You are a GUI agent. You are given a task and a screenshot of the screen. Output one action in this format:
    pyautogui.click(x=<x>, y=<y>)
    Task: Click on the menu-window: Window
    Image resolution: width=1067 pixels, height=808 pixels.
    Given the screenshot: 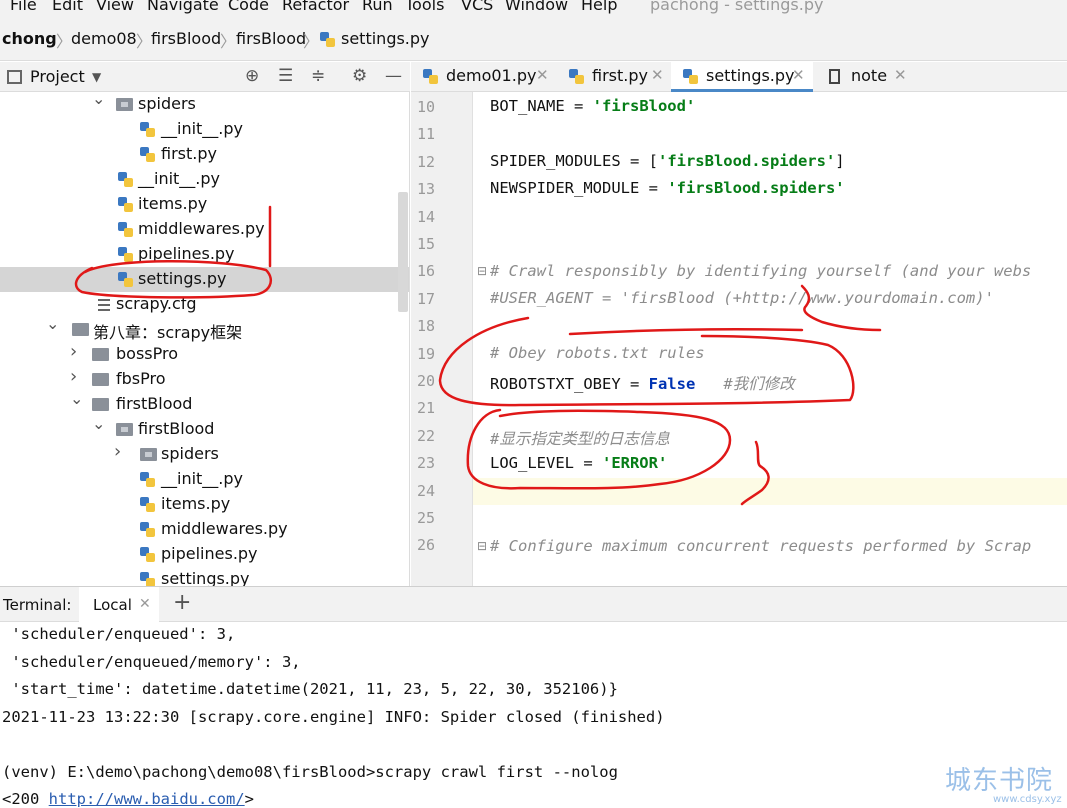 What is the action you would take?
    pyautogui.click(x=536, y=7)
    